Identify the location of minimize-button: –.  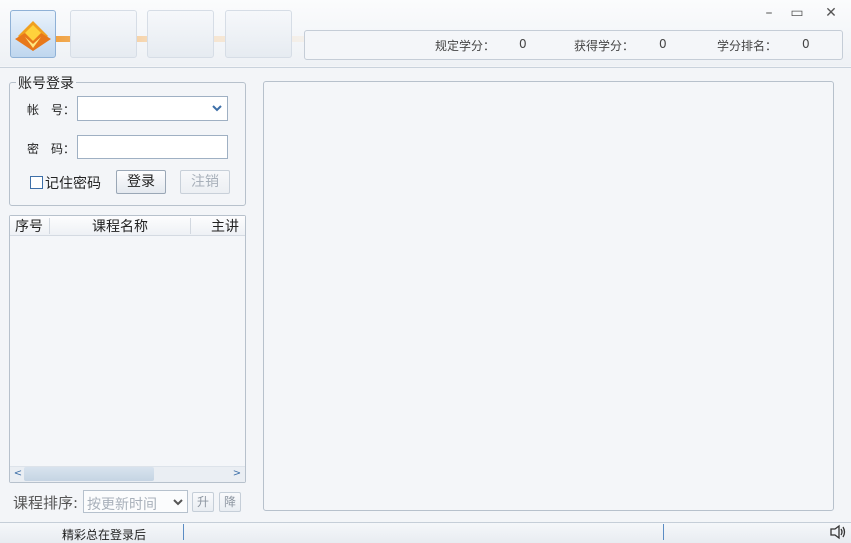
(769, 13).